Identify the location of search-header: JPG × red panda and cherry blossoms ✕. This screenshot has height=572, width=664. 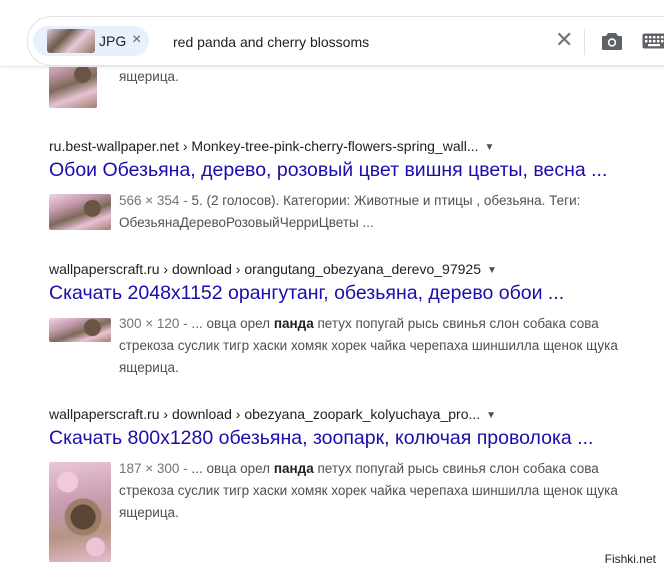
(332, 33).